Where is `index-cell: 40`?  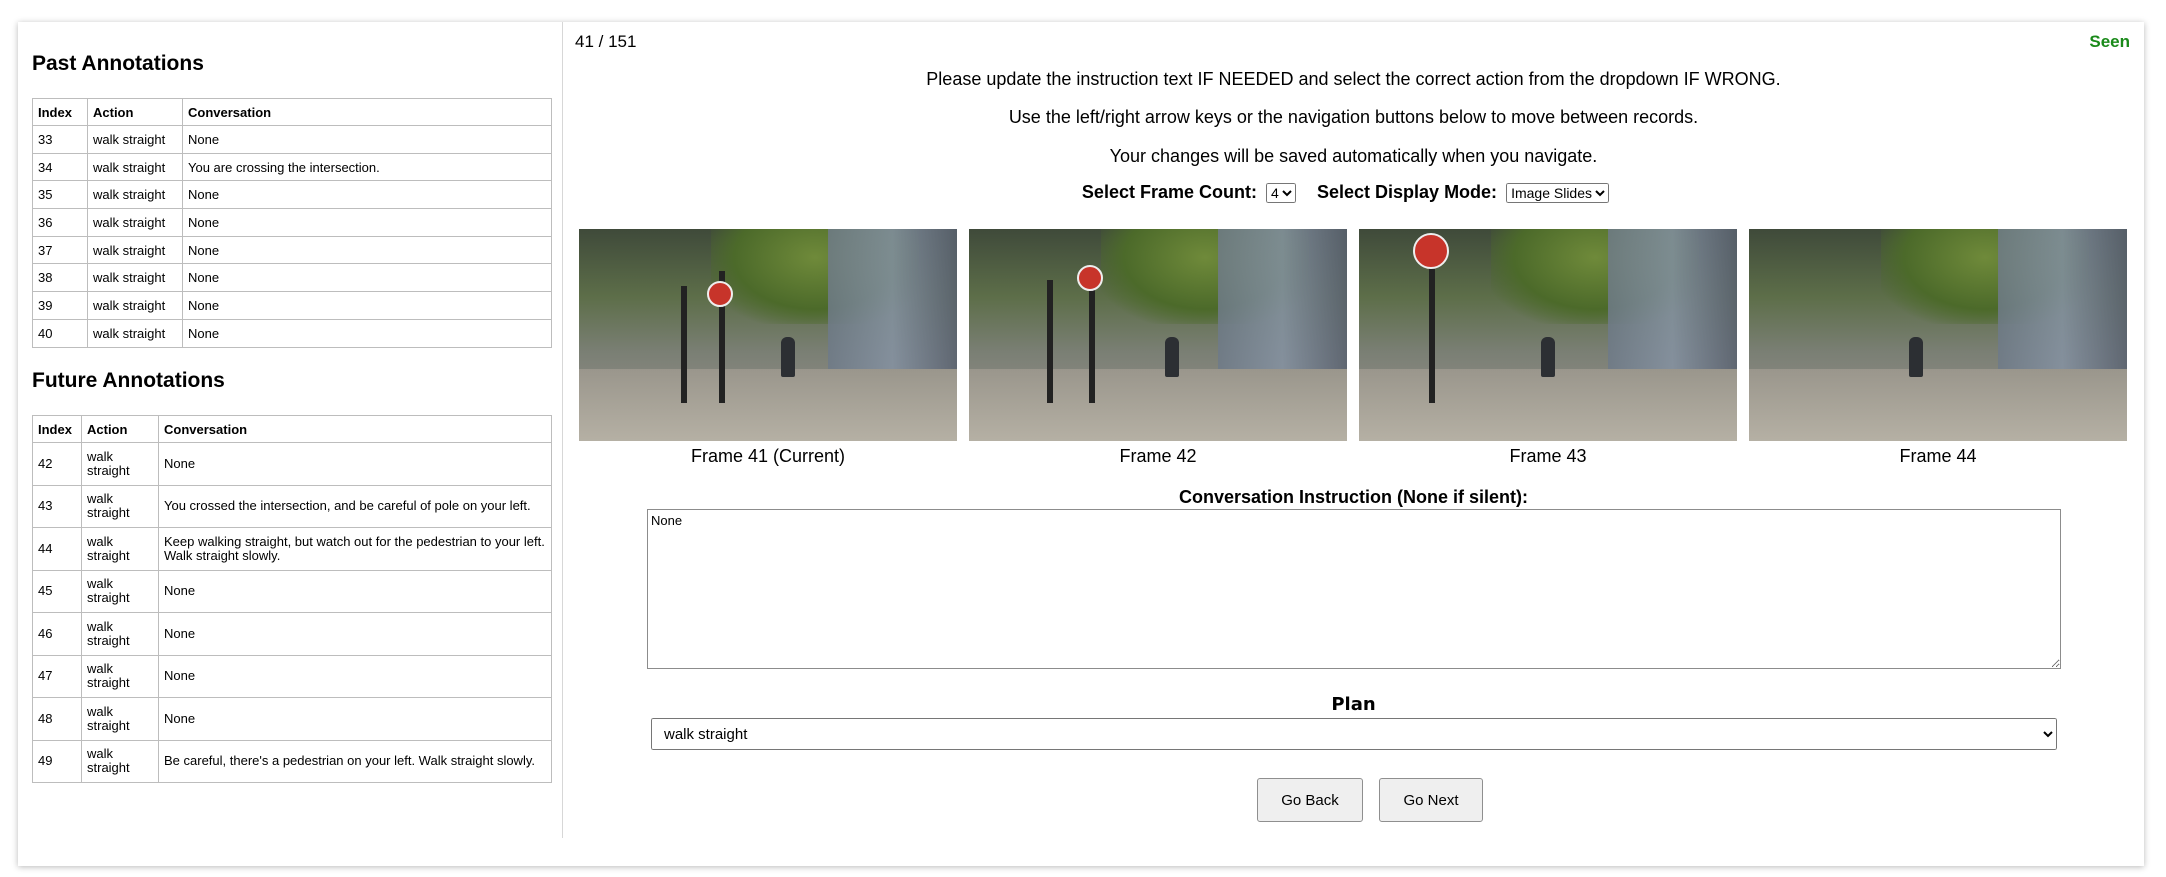 index-cell: 40 is located at coordinates (60, 333).